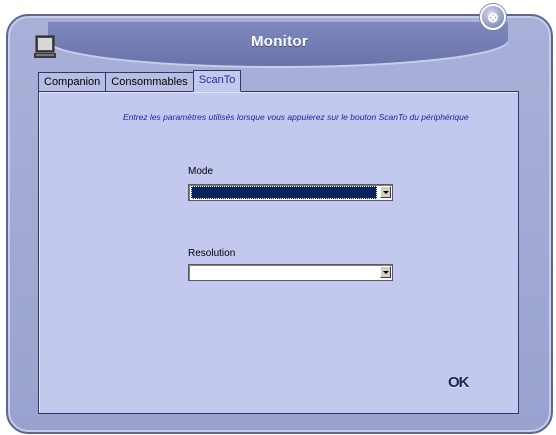 The image size is (556, 435). What do you see at coordinates (149, 81) in the screenshot?
I see `tab-consommables: Consommables` at bounding box center [149, 81].